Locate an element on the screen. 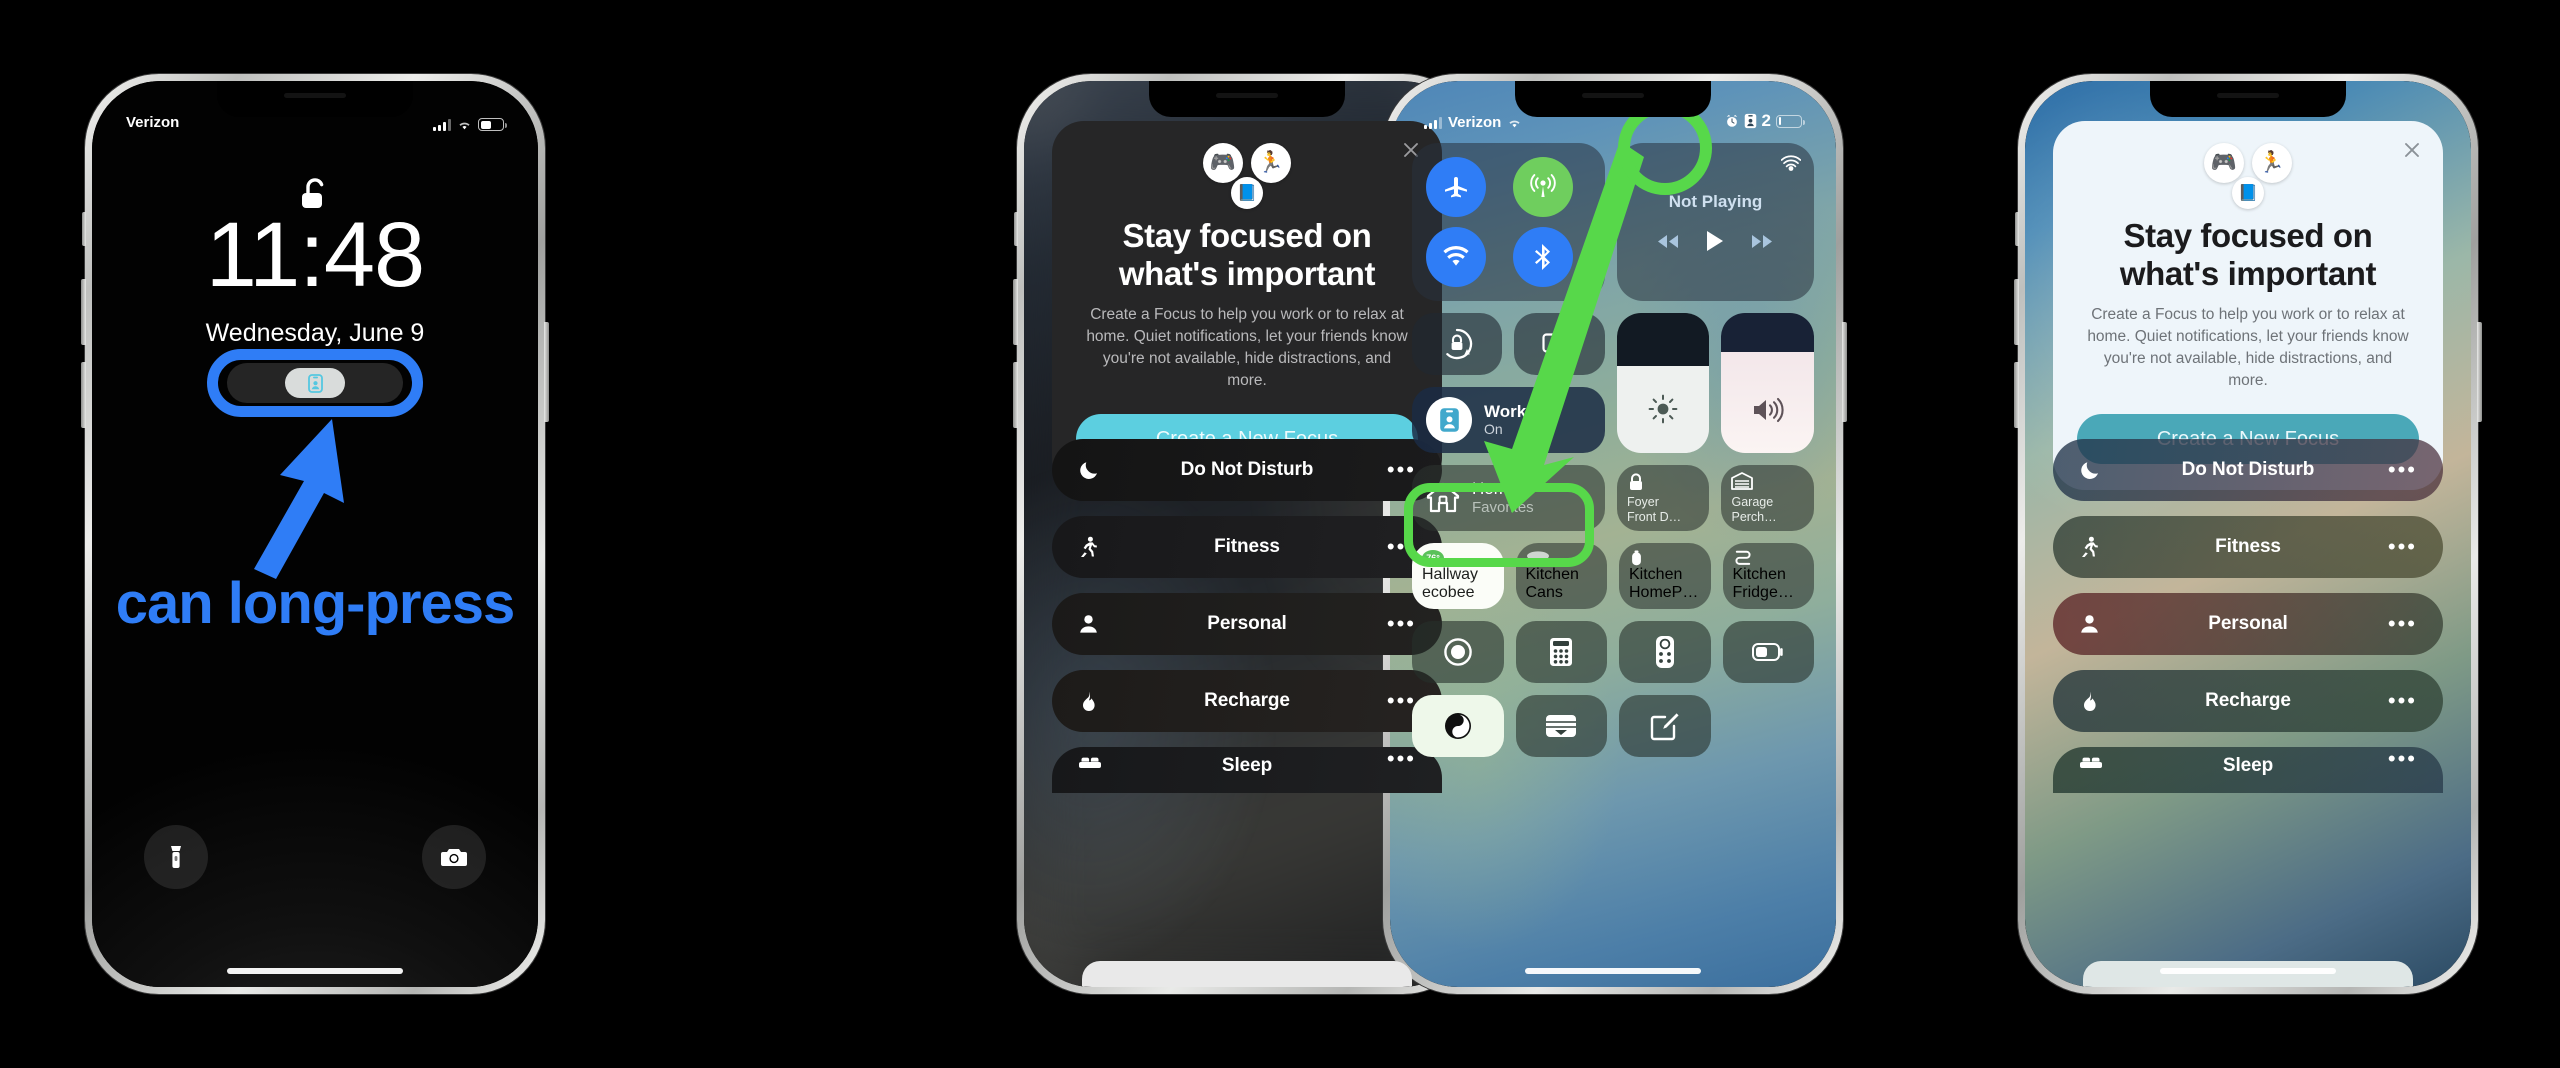 This screenshot has width=2560, height=1068. apple-tv-remote-tile is located at coordinates (1665, 652).